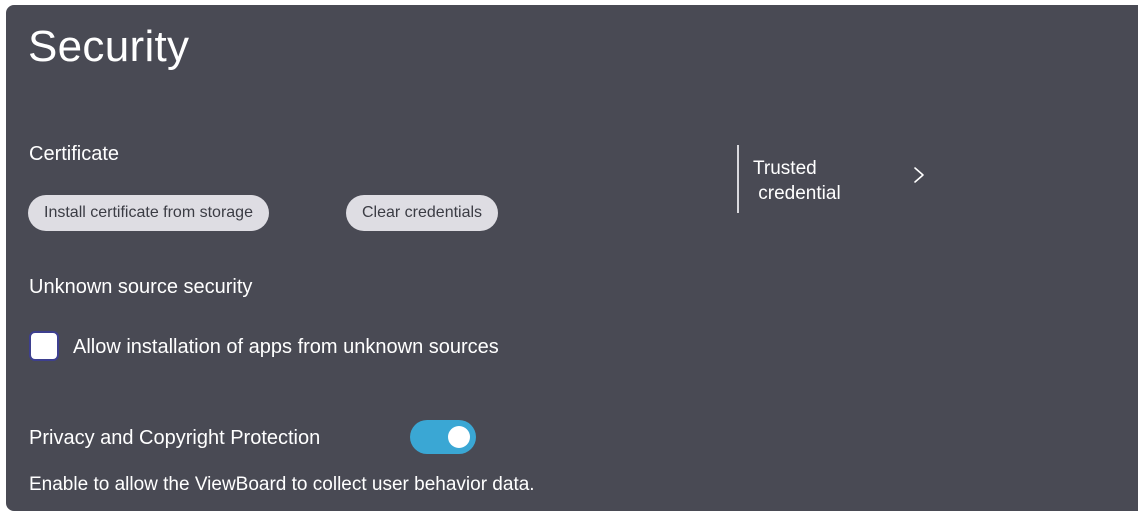 This screenshot has width=1138, height=516. What do you see at coordinates (148, 213) in the screenshot?
I see `install-certificate-button: Install certificate from storage` at bounding box center [148, 213].